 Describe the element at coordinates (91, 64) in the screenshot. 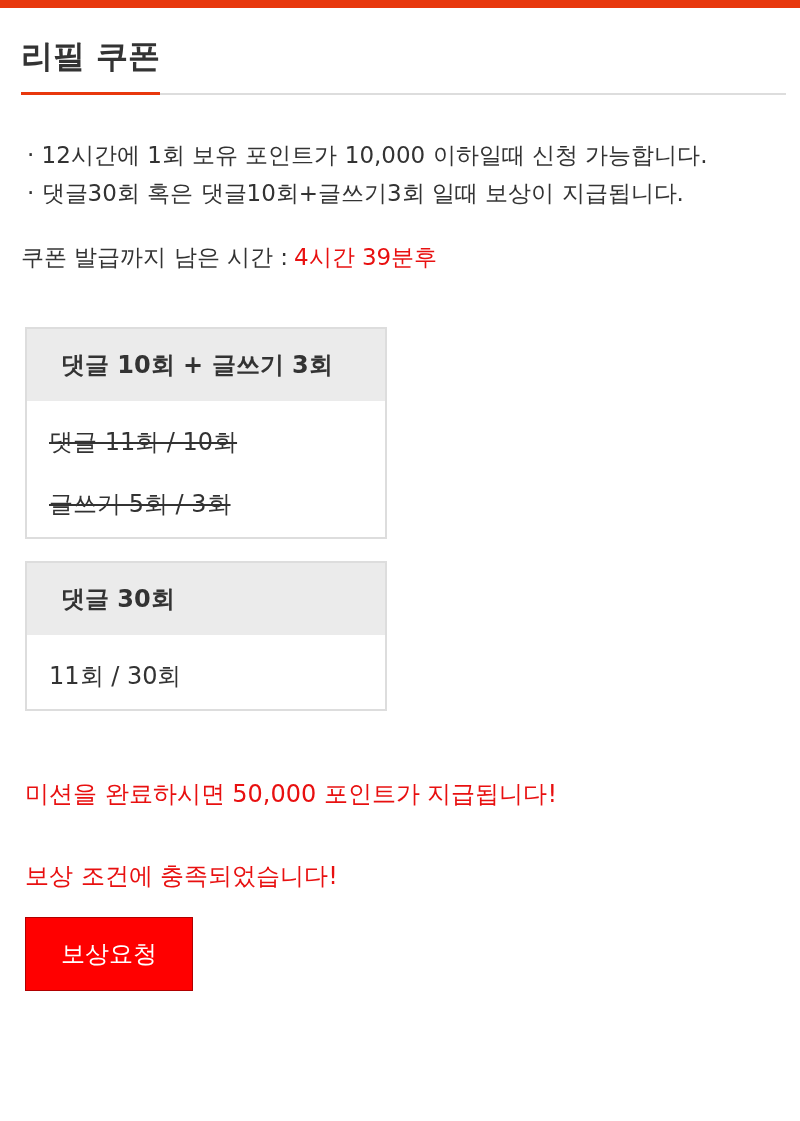

I see `page-title: 리필 쿠폰` at that location.